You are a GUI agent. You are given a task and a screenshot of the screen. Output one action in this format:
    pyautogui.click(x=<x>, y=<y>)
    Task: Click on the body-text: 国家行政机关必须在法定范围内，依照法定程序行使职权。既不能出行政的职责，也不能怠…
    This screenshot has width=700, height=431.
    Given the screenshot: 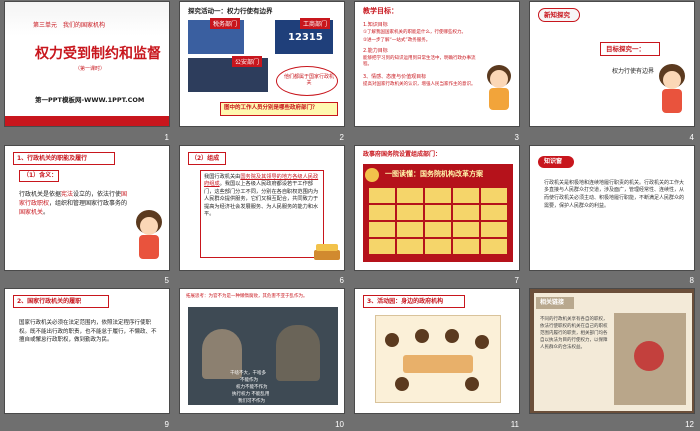 What is the action you would take?
    pyautogui.click(x=88, y=332)
    